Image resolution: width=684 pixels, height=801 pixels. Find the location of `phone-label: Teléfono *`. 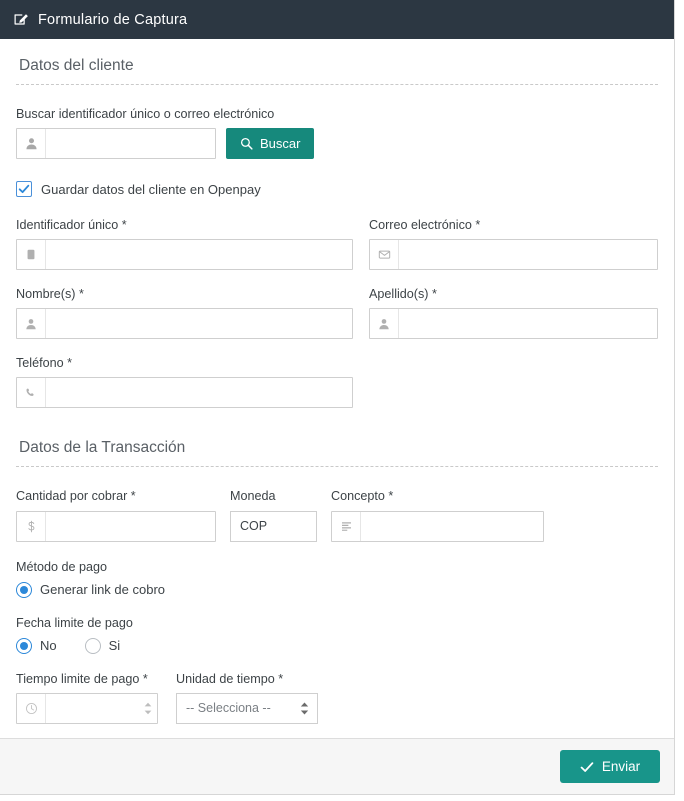

phone-label: Teléfono * is located at coordinates (44, 363).